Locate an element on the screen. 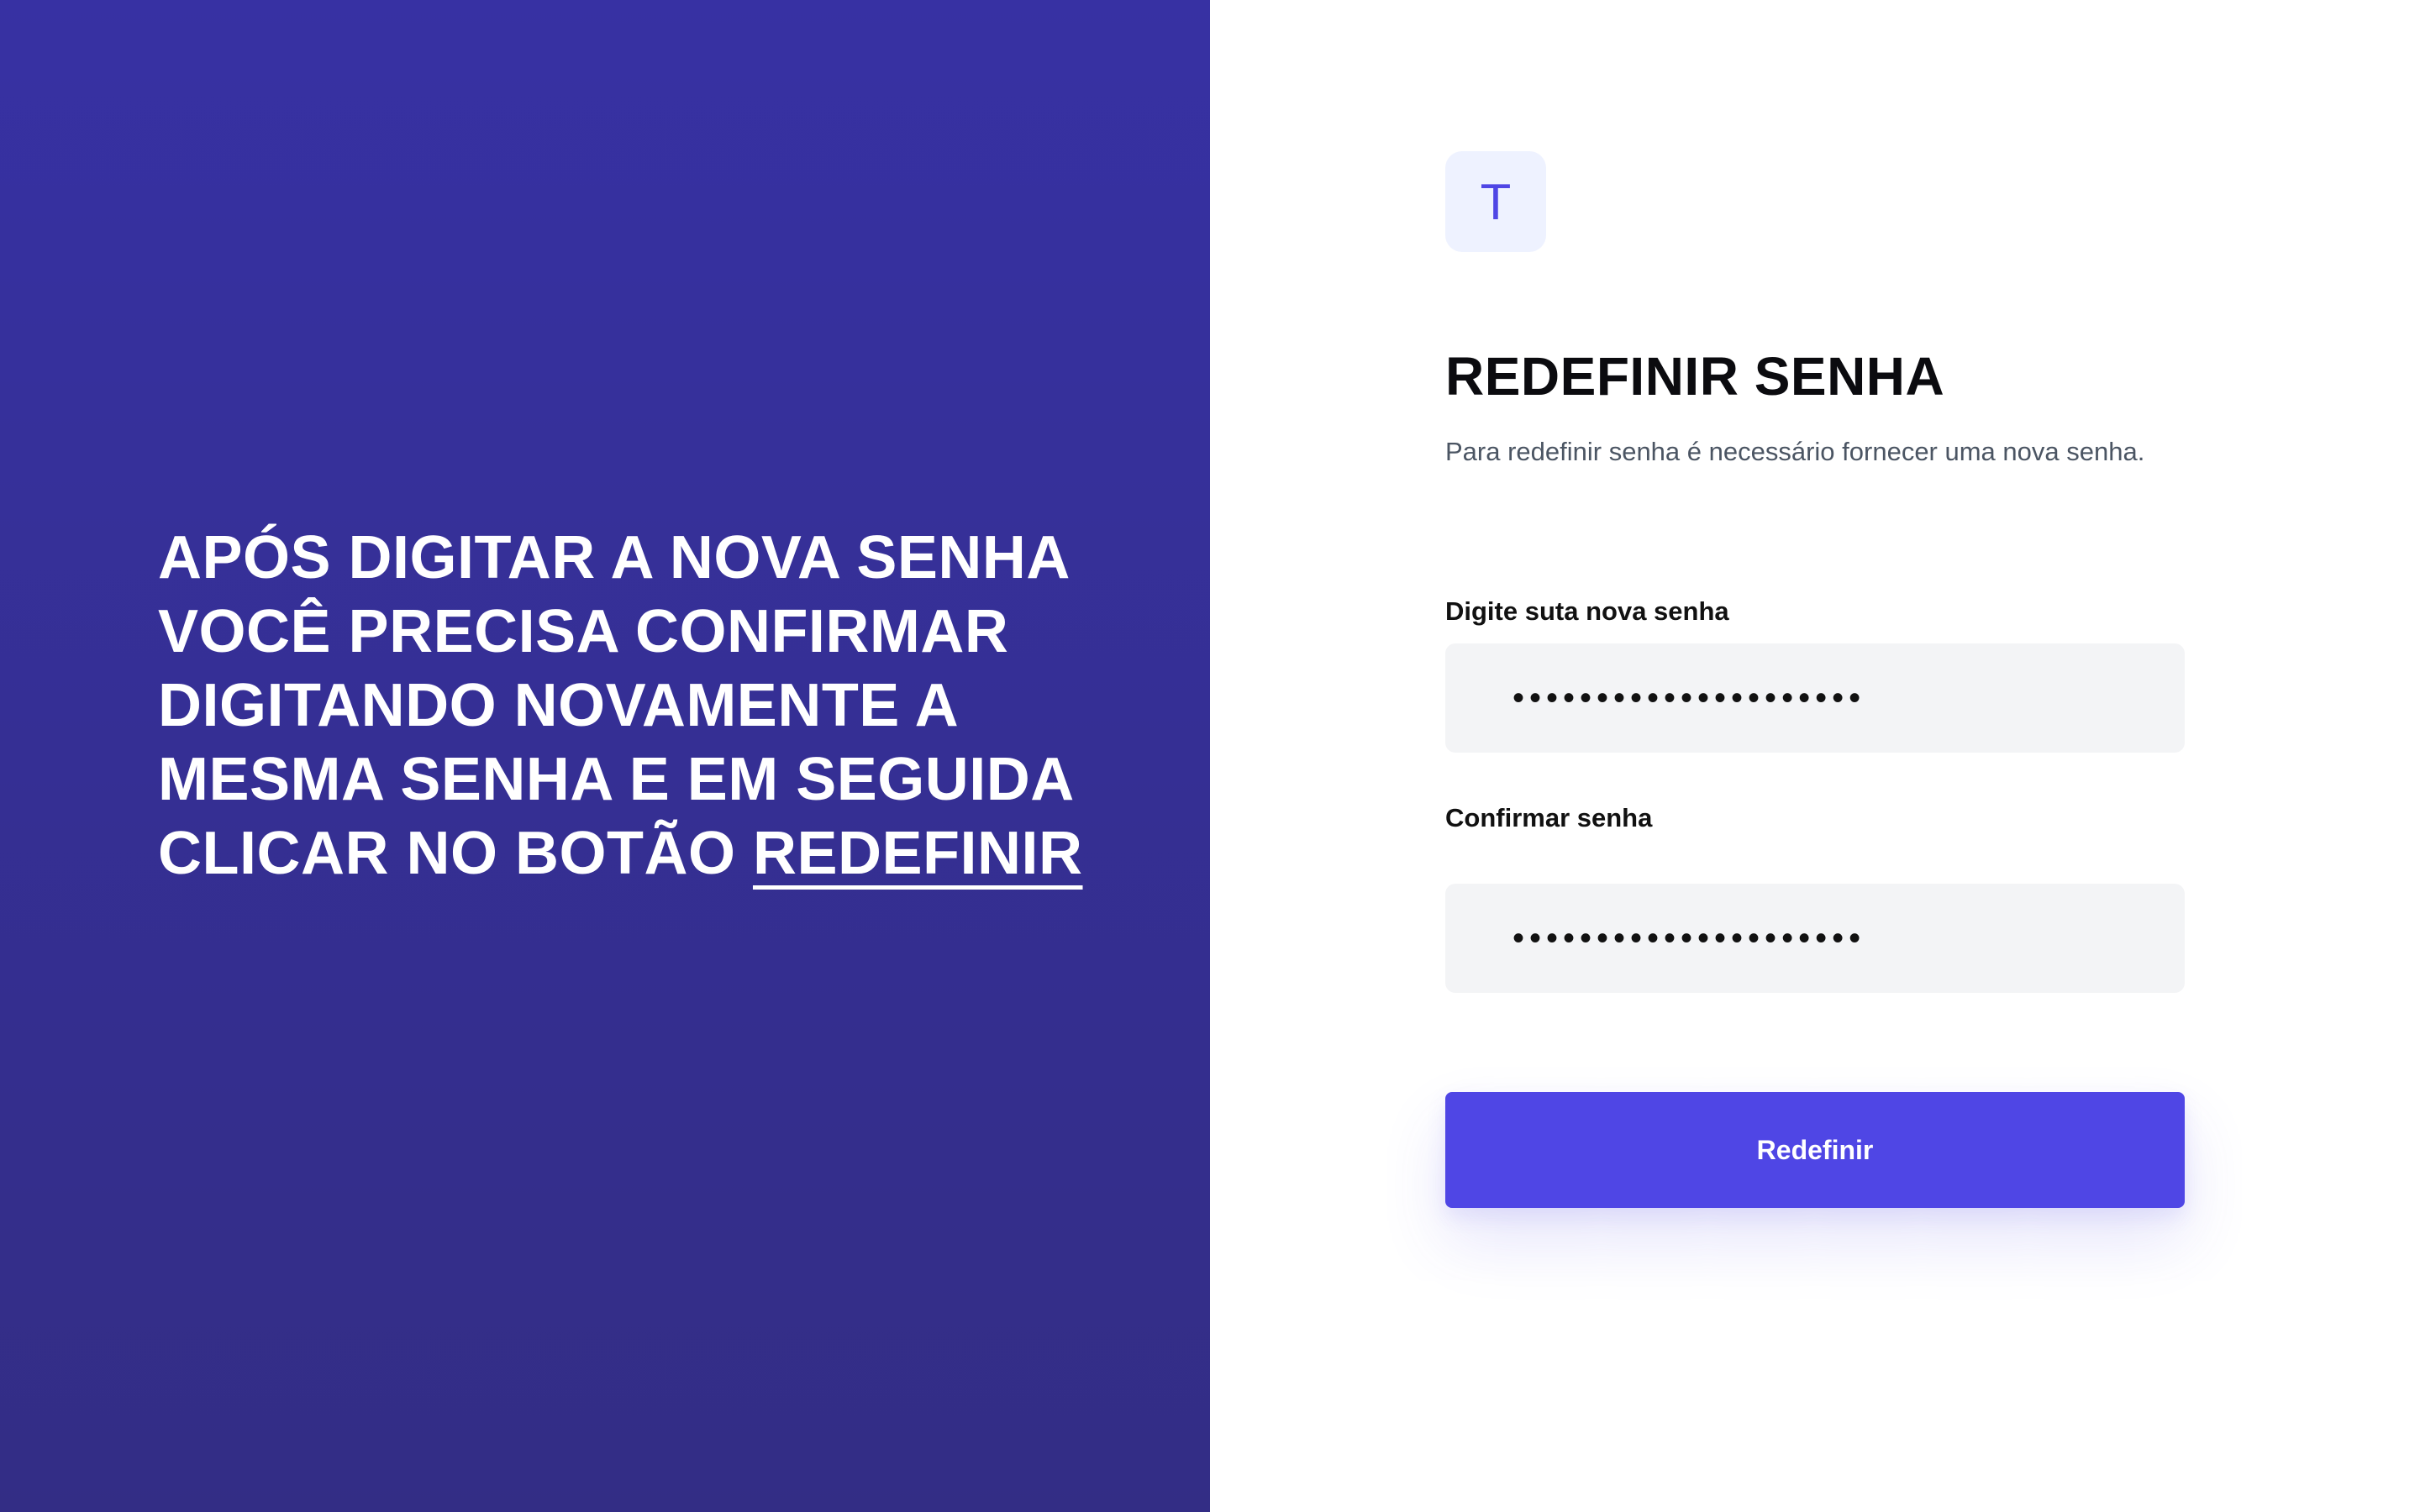 Image resolution: width=2420 pixels, height=1512 pixels. new-password-label: Digite suta nova senha is located at coordinates (1587, 611).